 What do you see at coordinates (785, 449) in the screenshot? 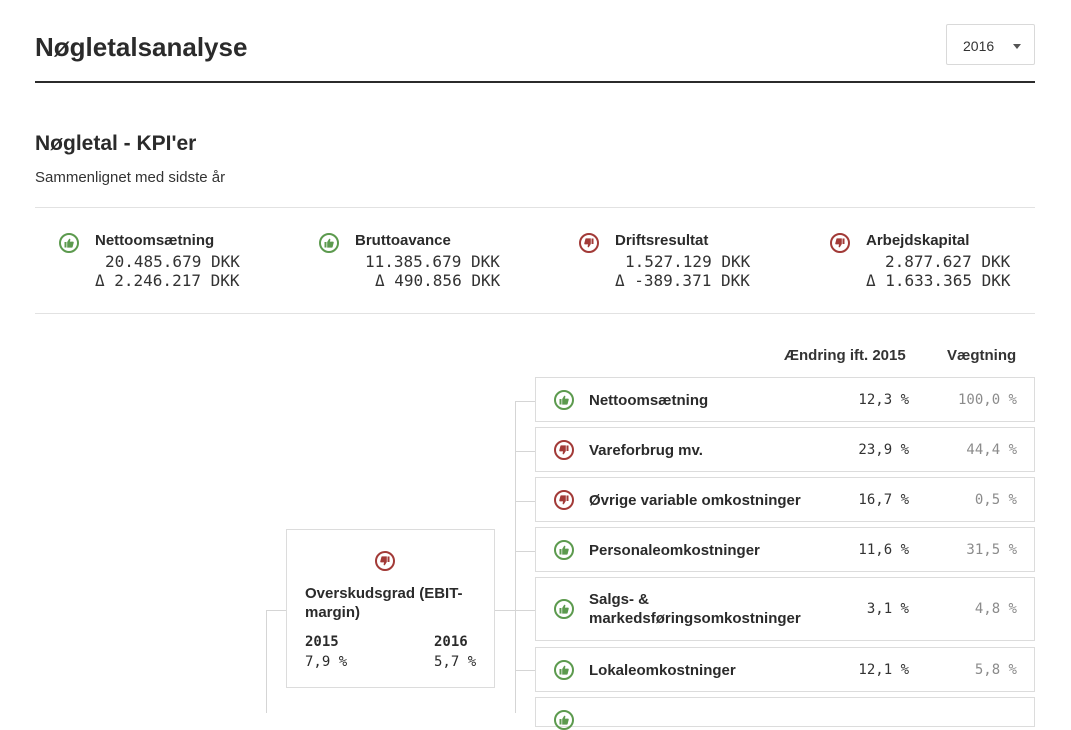
I see `table-row: Vareforbrug mv. 23,9 % 44,4 %` at bounding box center [785, 449].